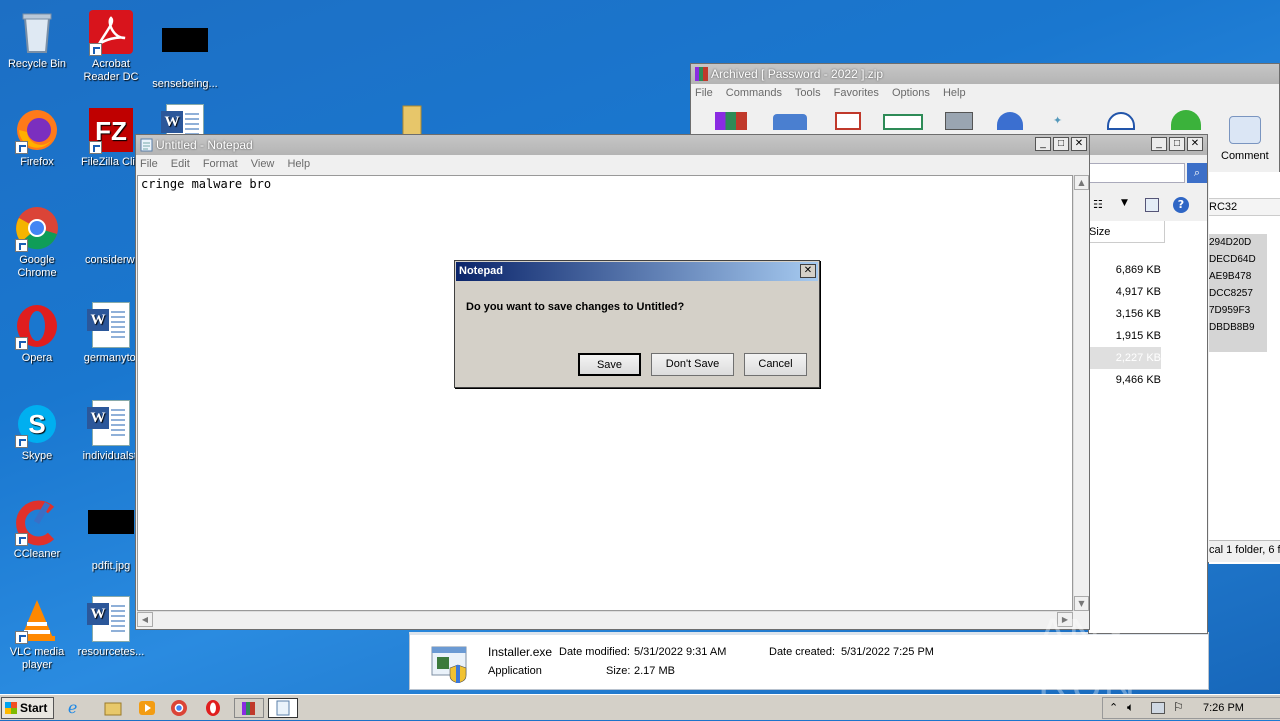  I want to click on date-created-label: Date created:, so click(802, 652).